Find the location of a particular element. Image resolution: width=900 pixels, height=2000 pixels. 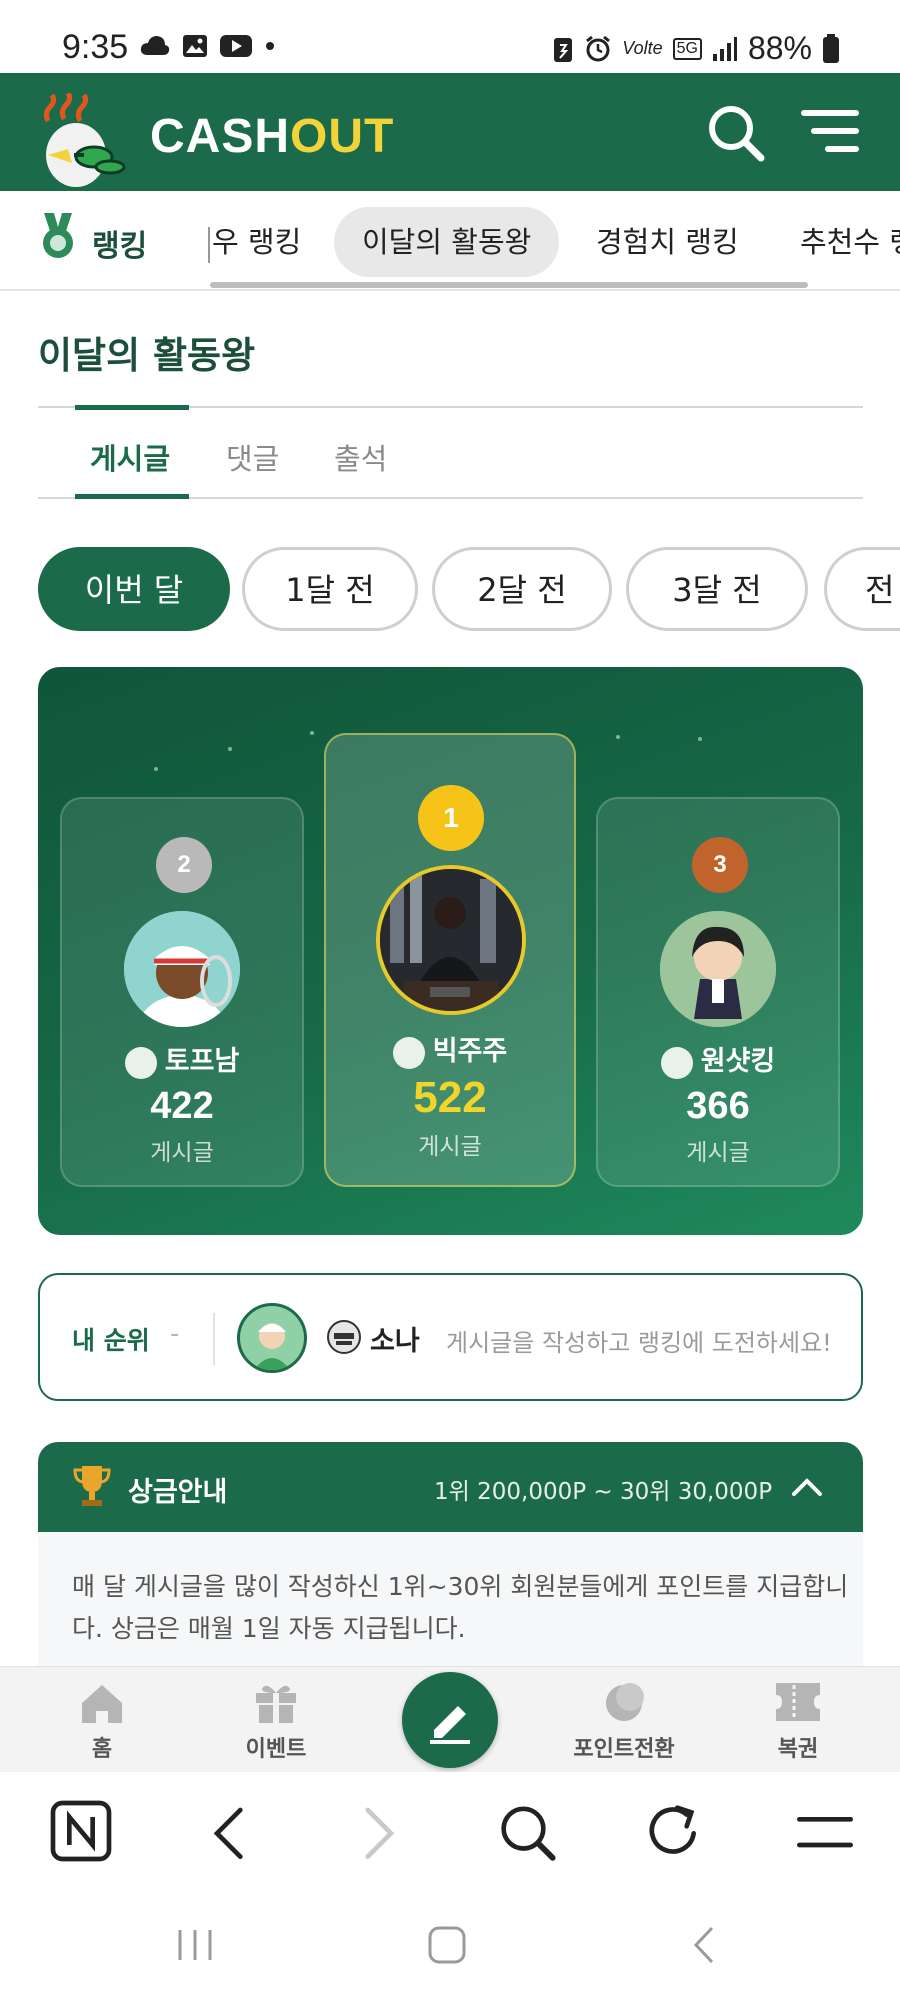

my-rank-hint: 게시글을 작성하고 랭킹에 도전하세요! is located at coordinates (639, 1343).